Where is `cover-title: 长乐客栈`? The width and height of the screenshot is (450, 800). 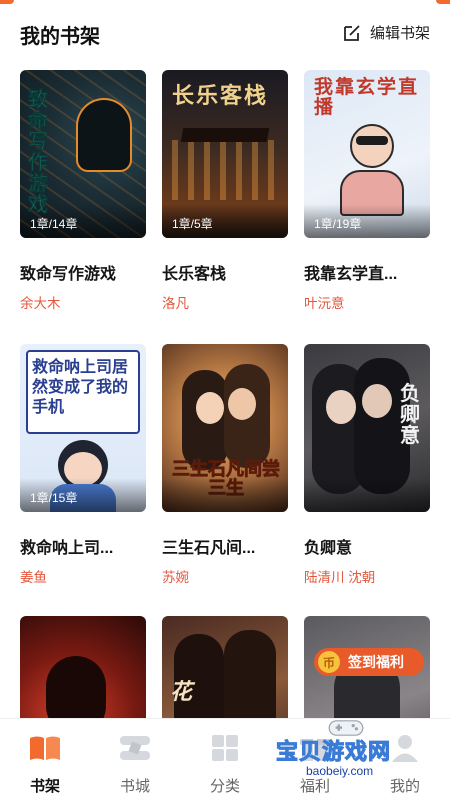
cover-title: 长乐客栈 is located at coordinates (220, 95).